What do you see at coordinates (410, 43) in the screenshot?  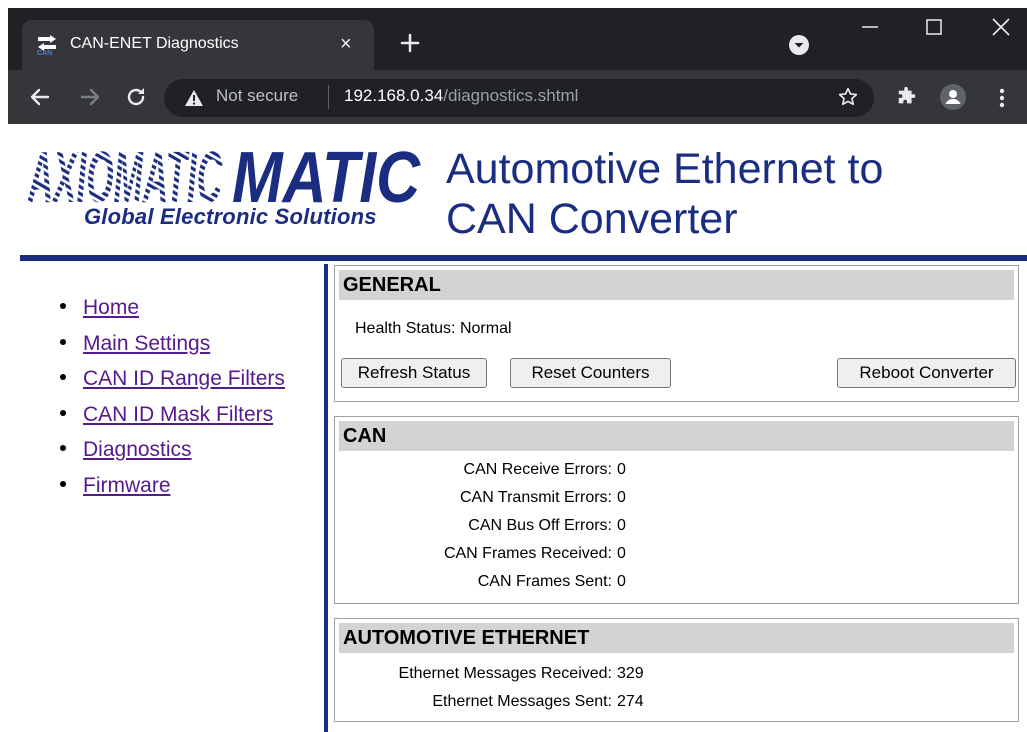 I see `new-tab-icon` at bounding box center [410, 43].